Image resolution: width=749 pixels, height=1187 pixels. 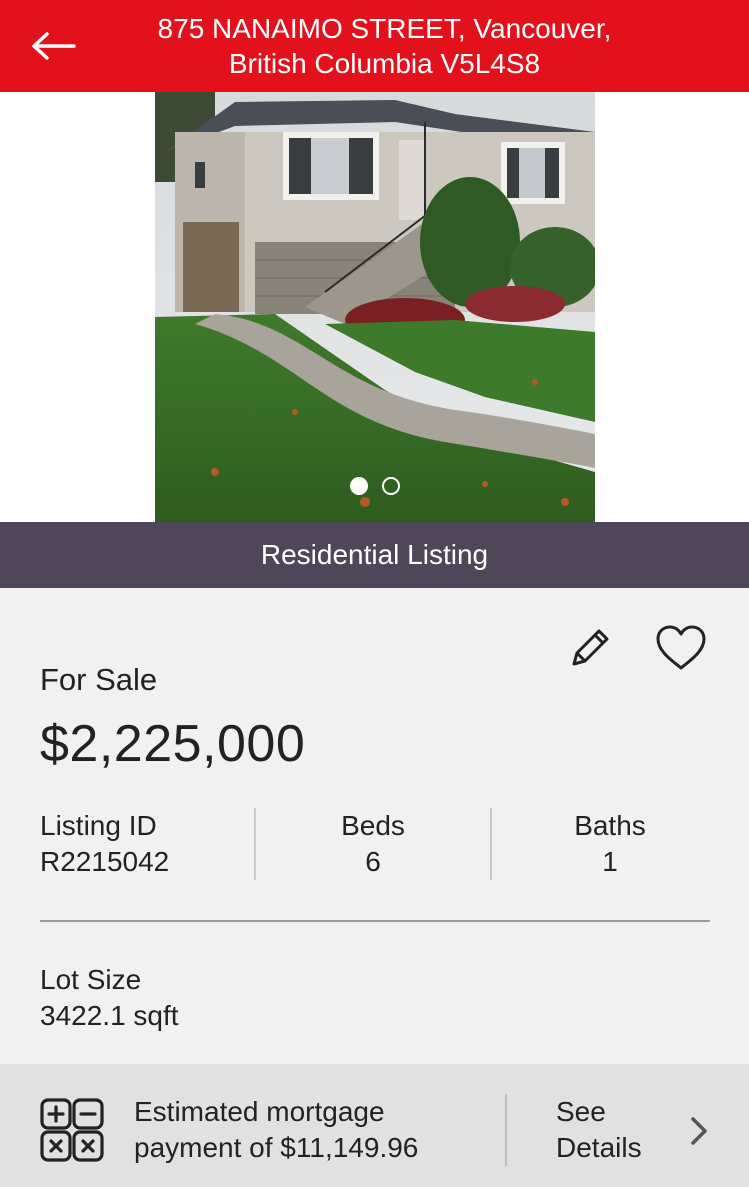 What do you see at coordinates (98, 825) in the screenshot?
I see `listing-id-label: Listing ID` at bounding box center [98, 825].